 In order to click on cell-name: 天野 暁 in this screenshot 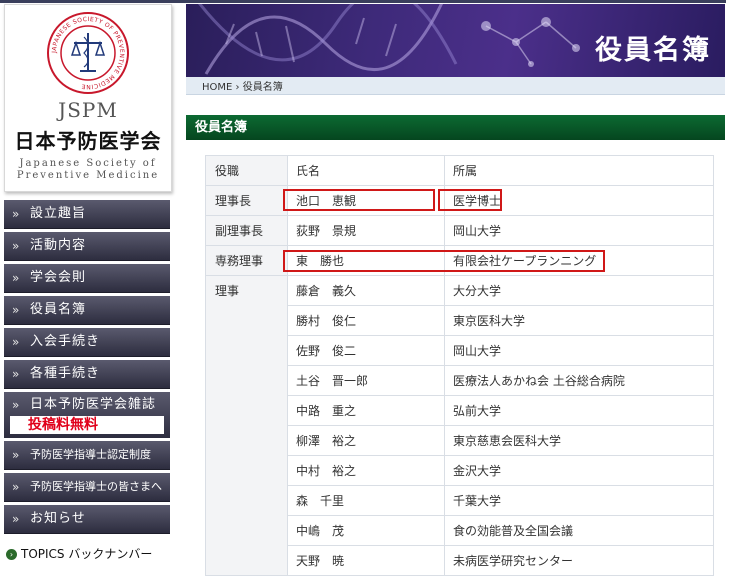, I will do `click(366, 560)`.